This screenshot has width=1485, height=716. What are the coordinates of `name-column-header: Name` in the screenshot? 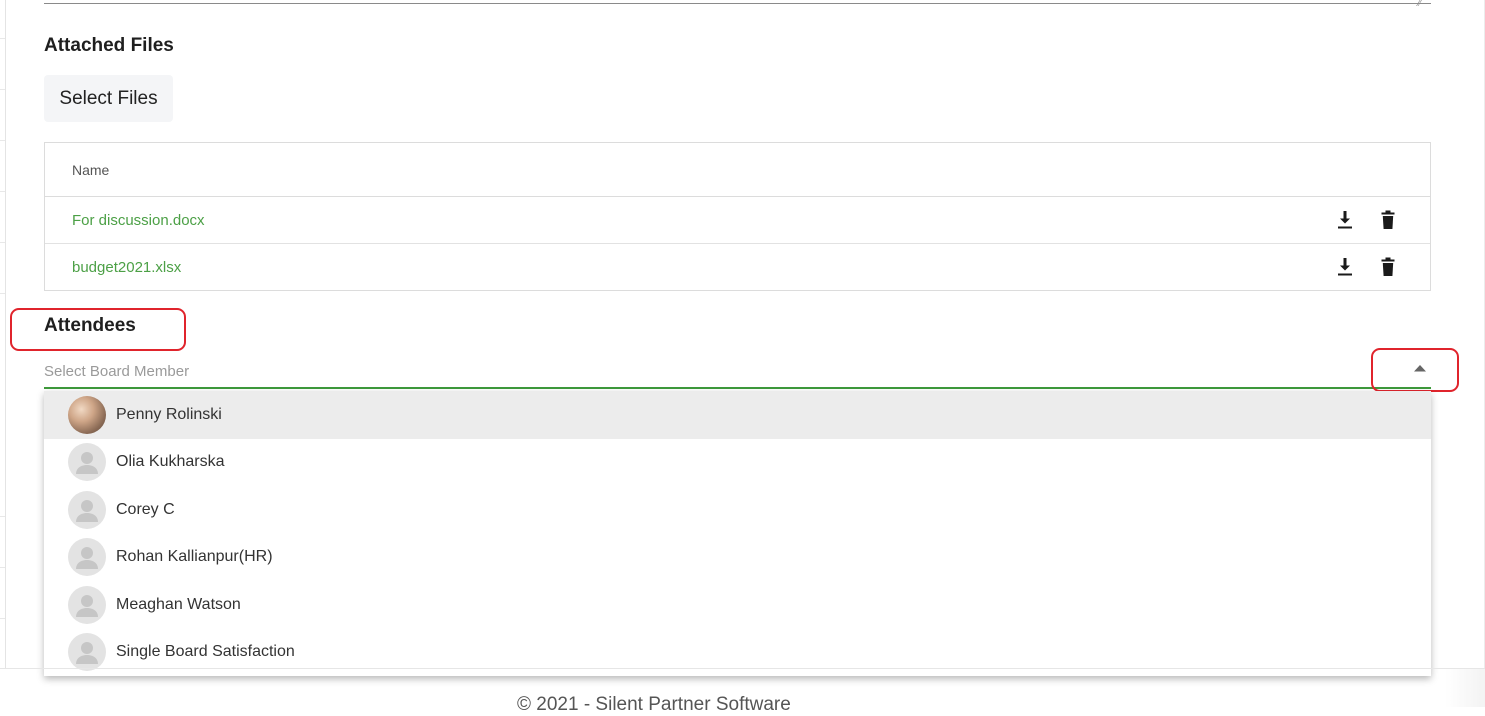 It's located at (91, 169).